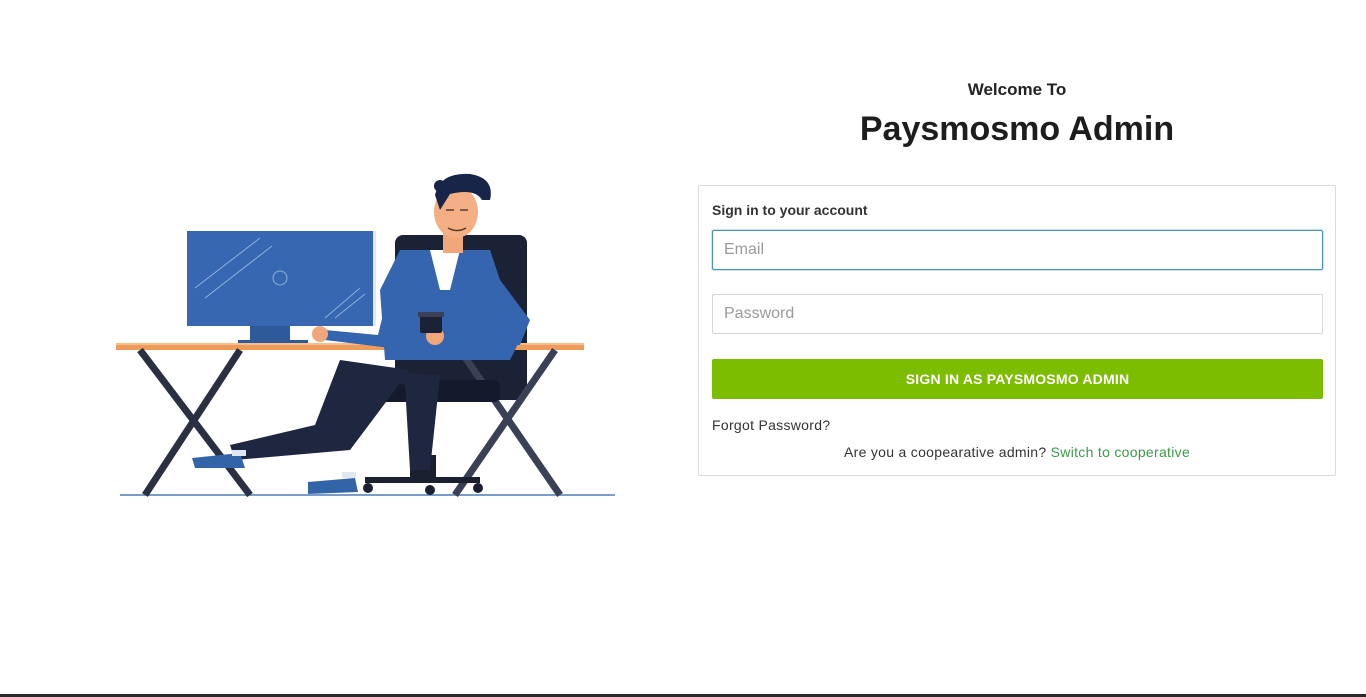 This screenshot has width=1366, height=697. What do you see at coordinates (1017, 129) in the screenshot?
I see `page-title: Paysmosmo Admin` at bounding box center [1017, 129].